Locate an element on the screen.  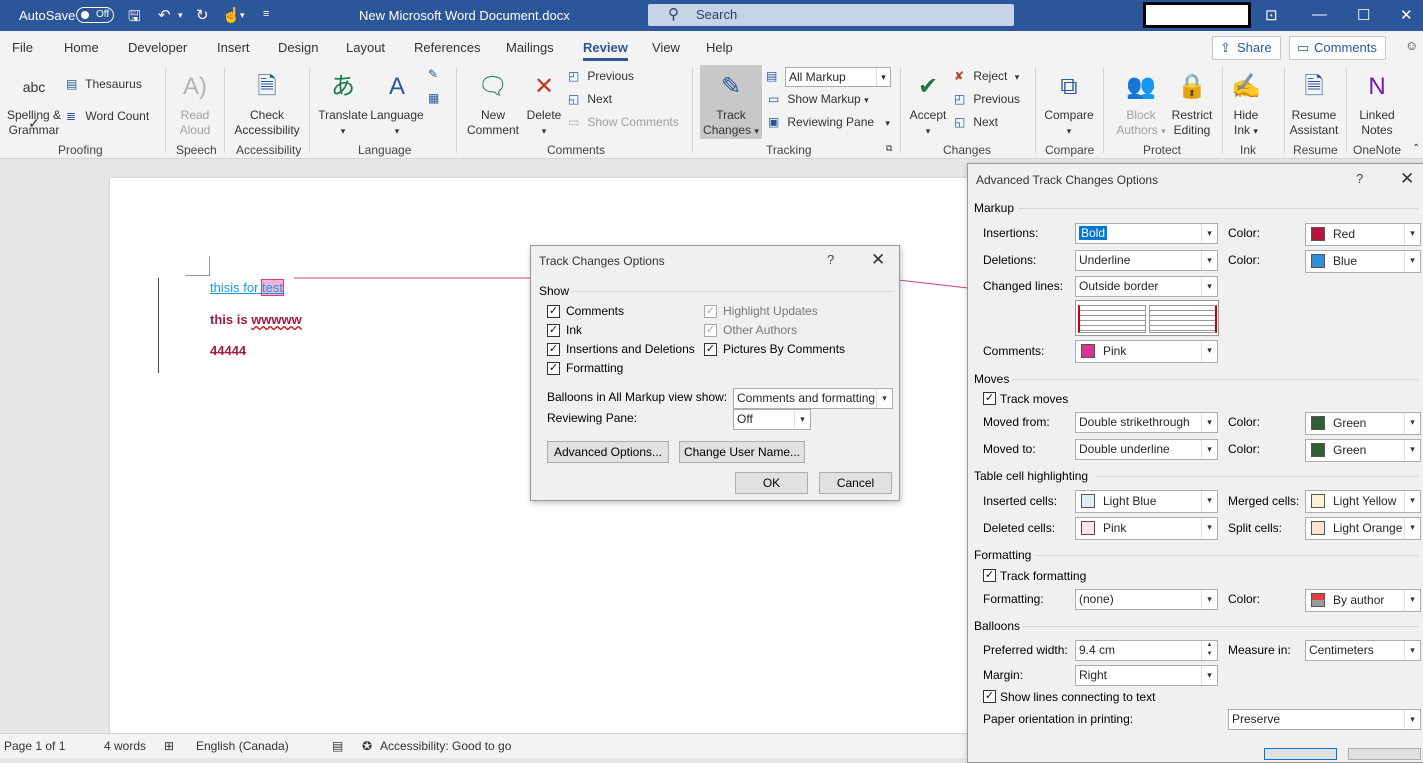
markup-select: All Markup ▾ is located at coordinates (838, 77).